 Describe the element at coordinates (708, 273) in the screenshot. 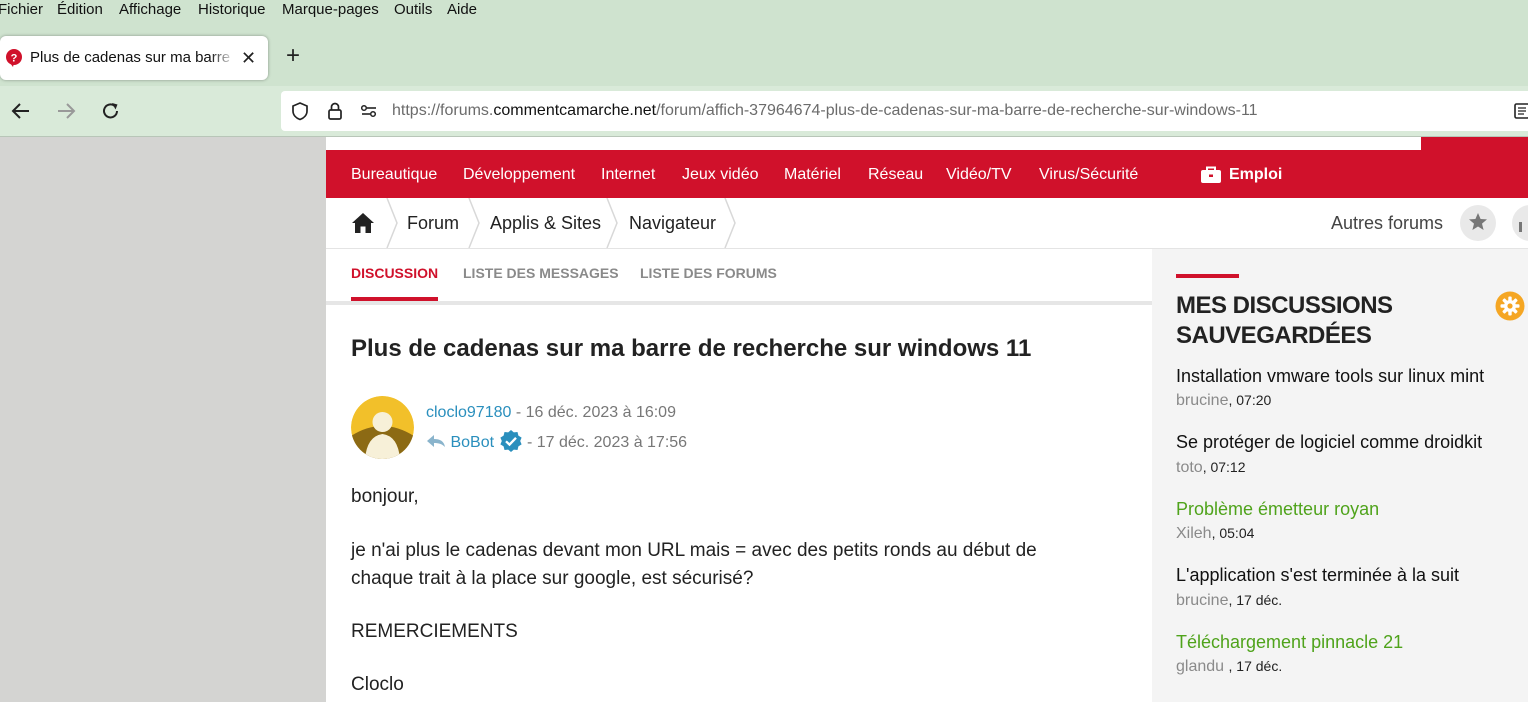

I see `tab-liste-des-forums: LISTE DES FORUMS` at that location.